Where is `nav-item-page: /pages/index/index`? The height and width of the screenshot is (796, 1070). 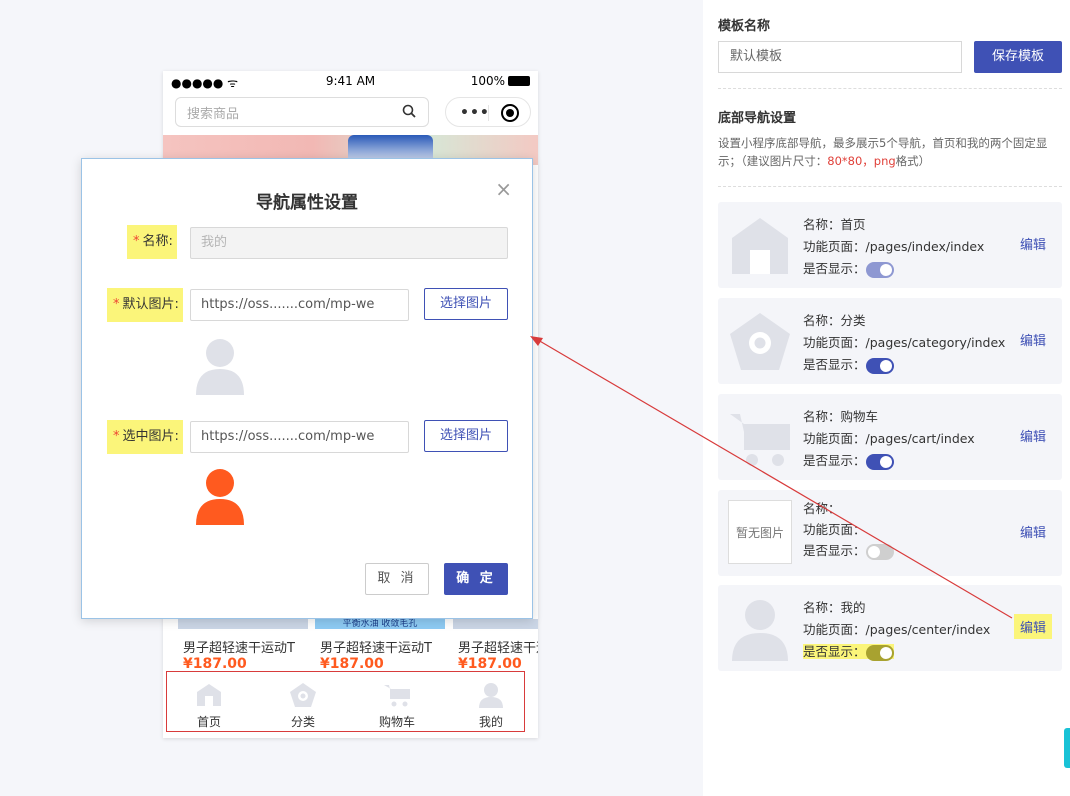
nav-item-page: /pages/index/index is located at coordinates (925, 246).